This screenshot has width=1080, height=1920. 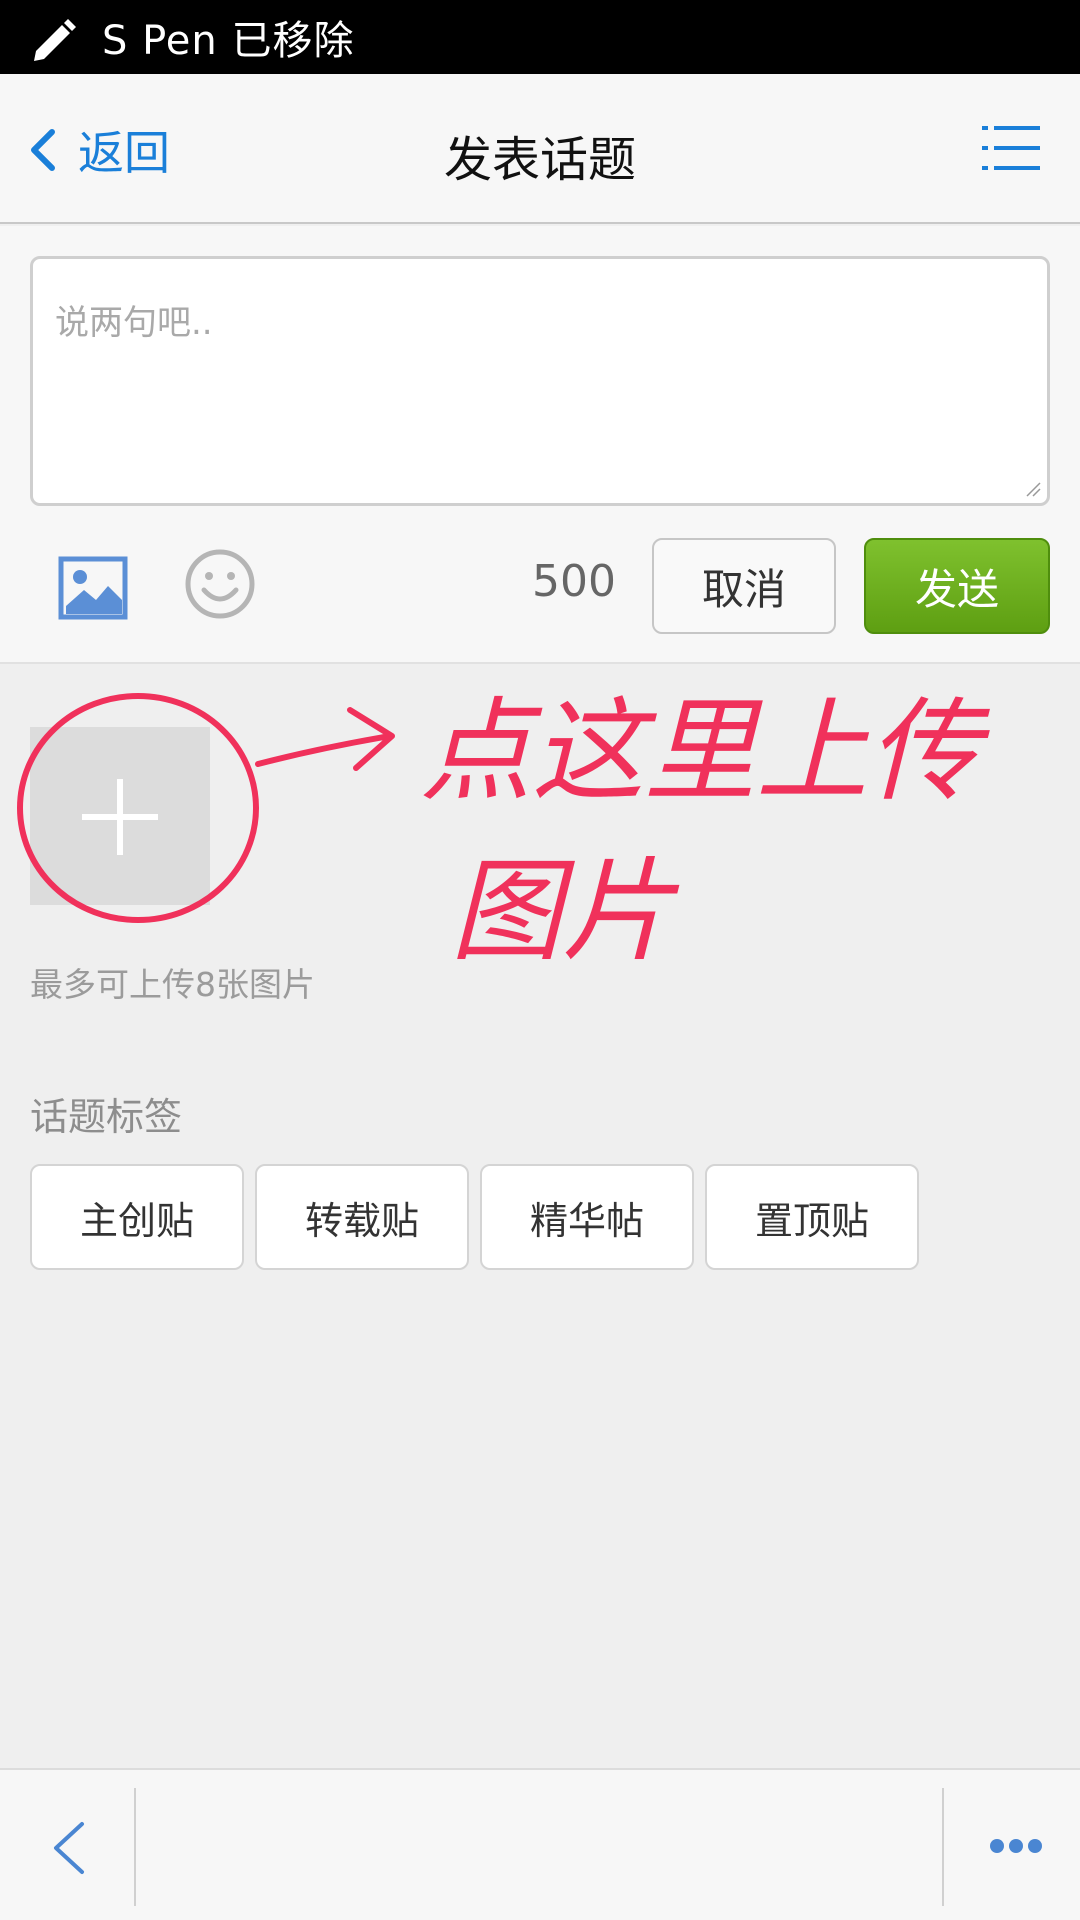 I want to click on content-textarea: 说两句吧.., so click(x=540, y=381).